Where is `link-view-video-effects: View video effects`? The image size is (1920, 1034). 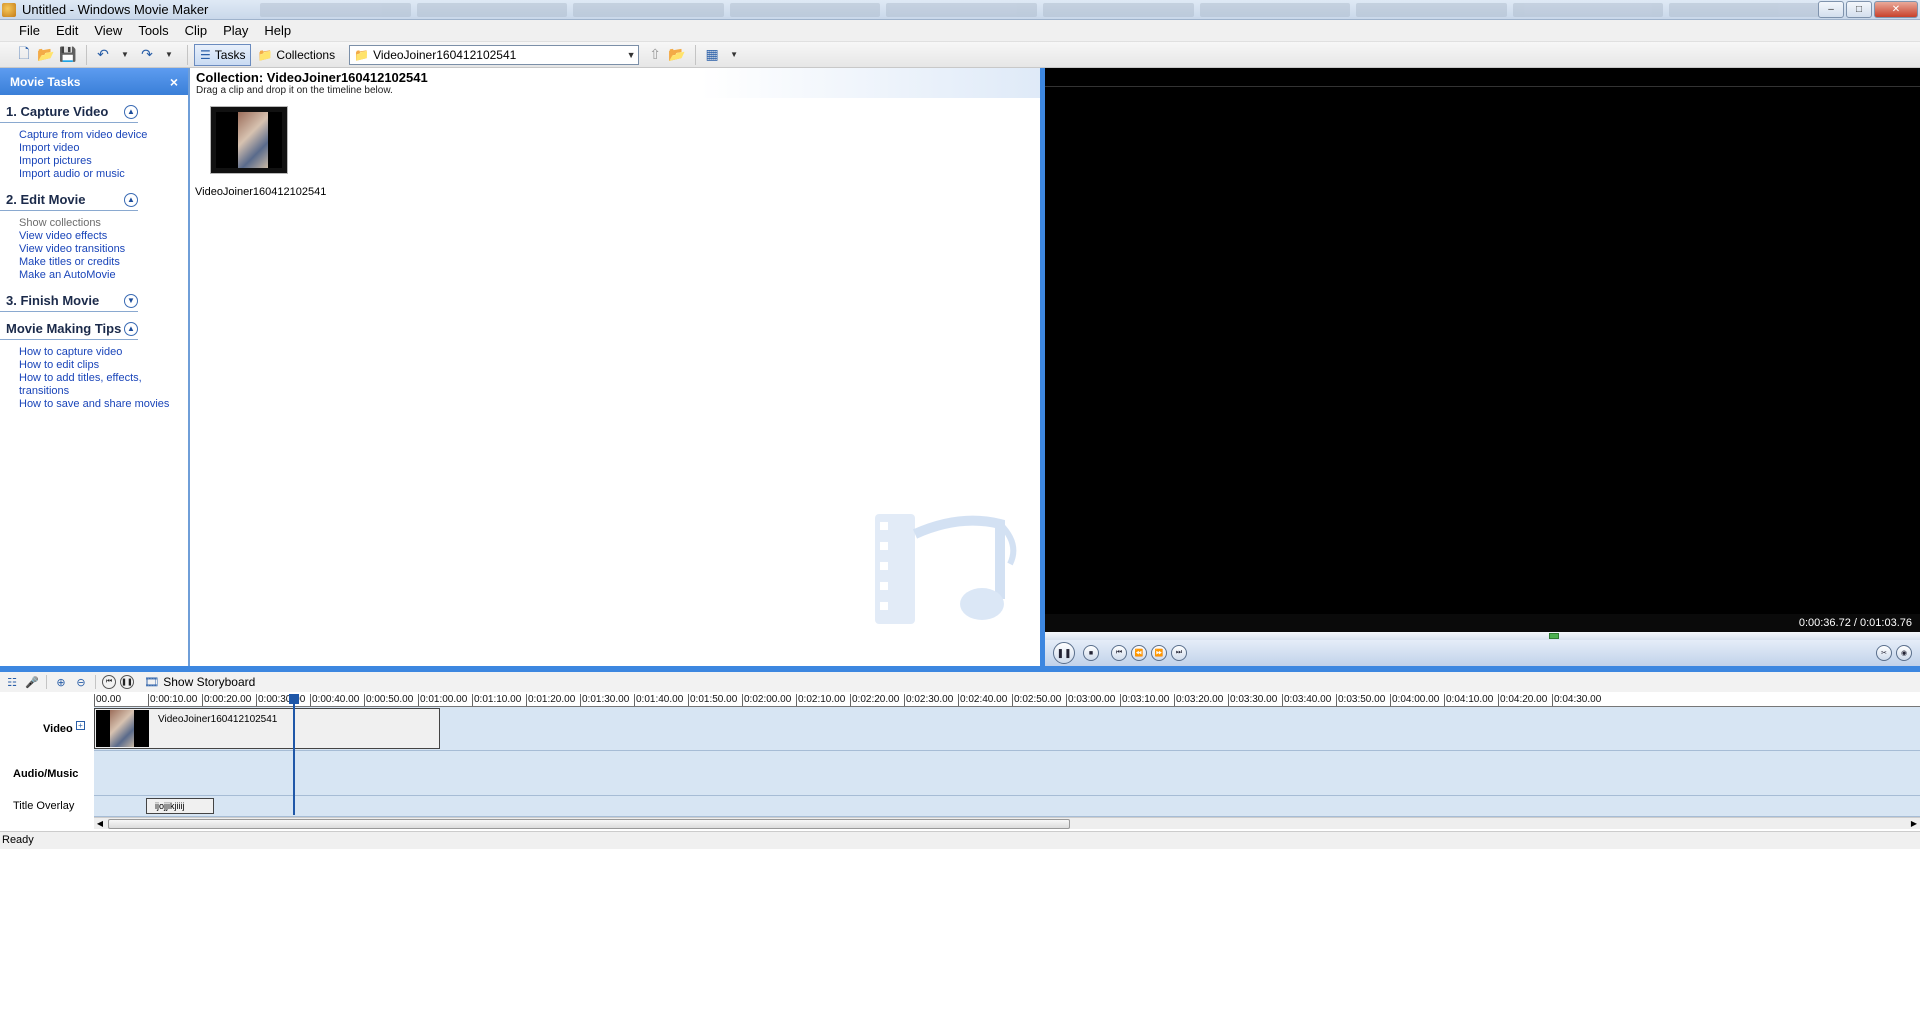
link-view-video-effects: View video effects is located at coordinates (103, 236).